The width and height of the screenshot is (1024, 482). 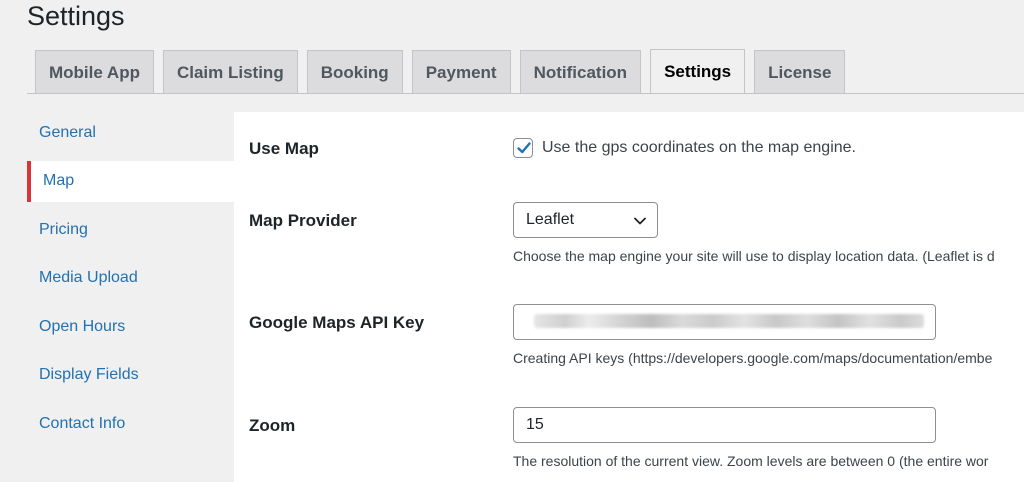 I want to click on chevron-down-icon, so click(x=640, y=221).